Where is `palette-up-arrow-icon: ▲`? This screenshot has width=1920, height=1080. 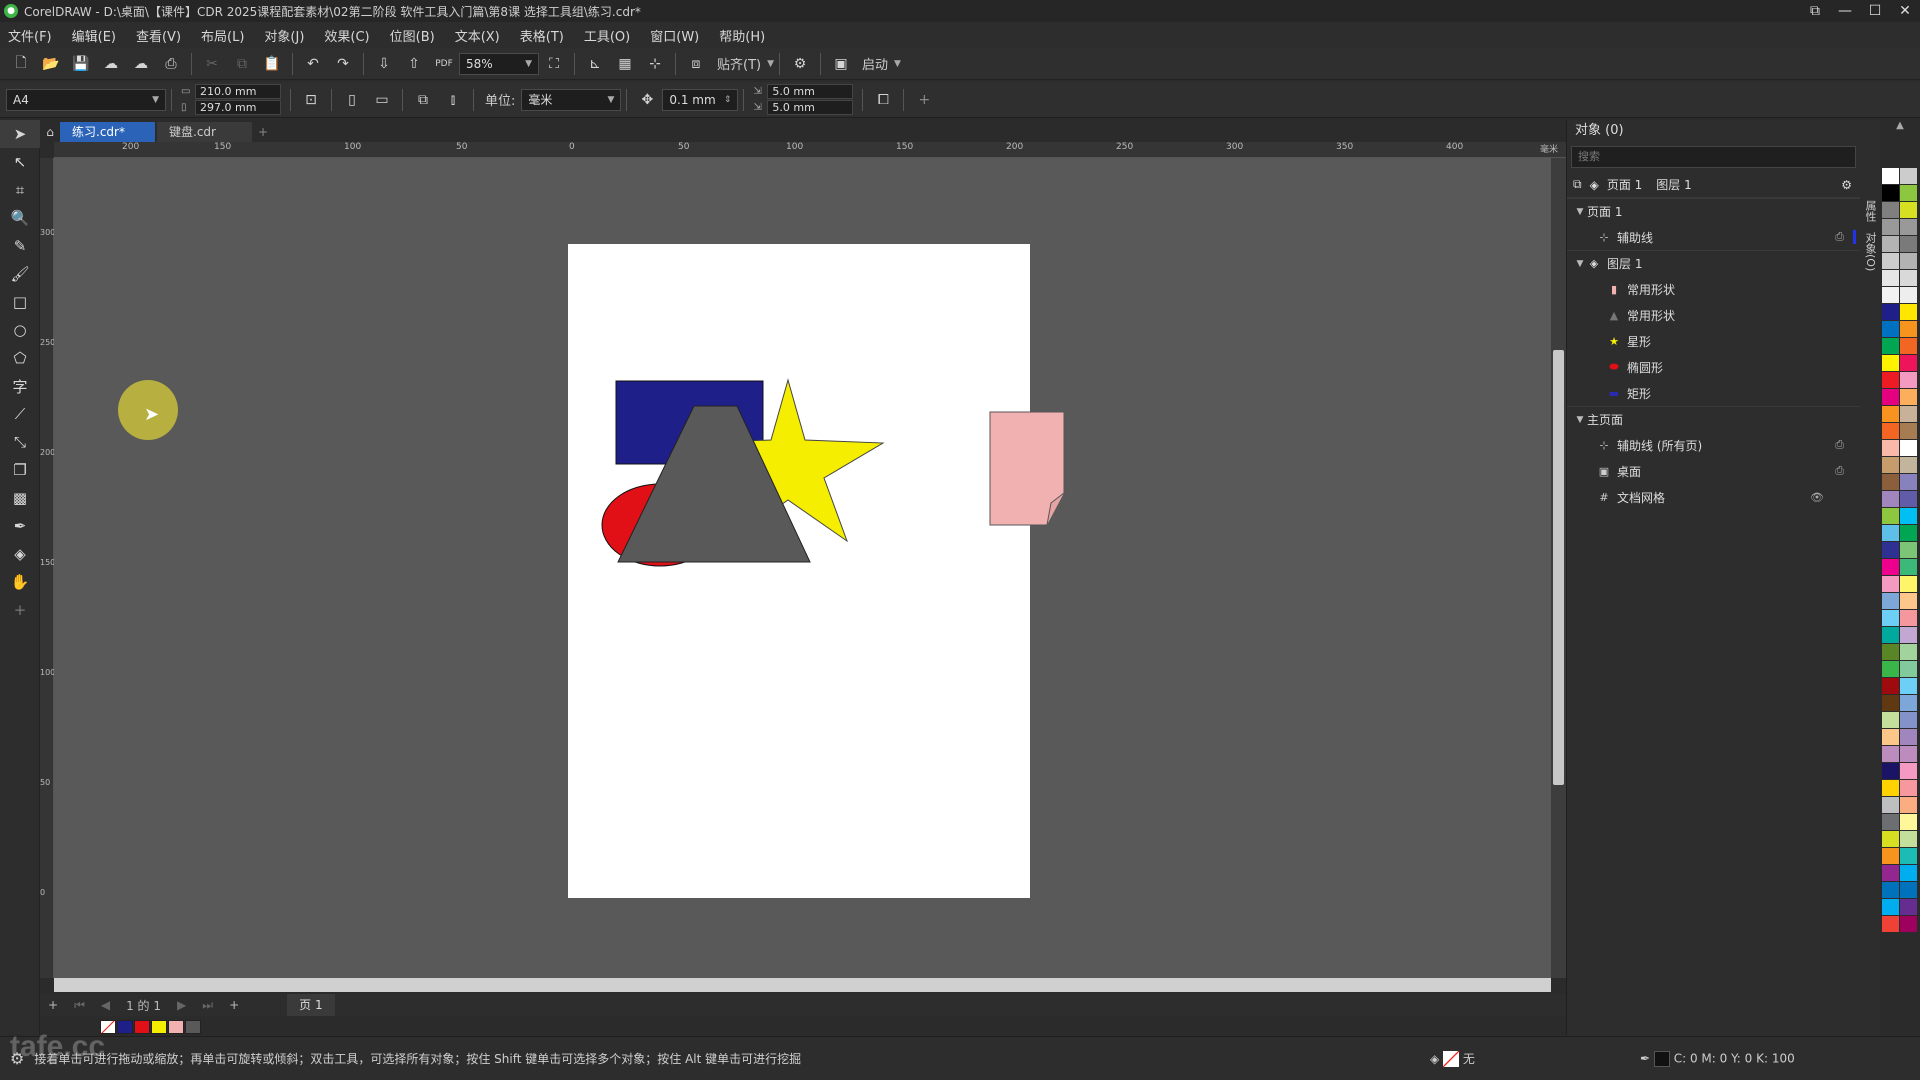
palette-up-arrow-icon: ▲ is located at coordinates (1900, 128).